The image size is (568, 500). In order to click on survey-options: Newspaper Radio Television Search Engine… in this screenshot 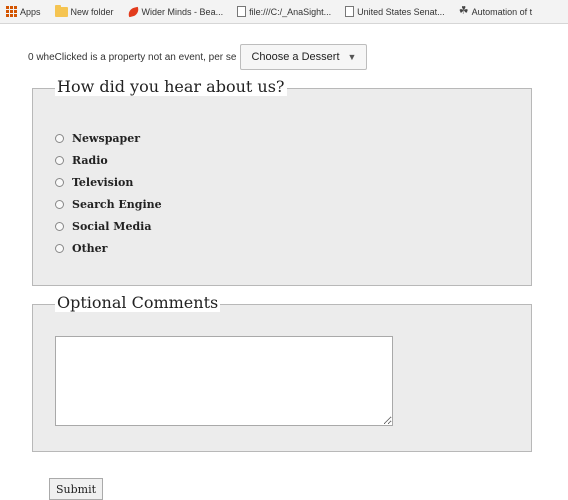, I will do `click(108, 193)`.